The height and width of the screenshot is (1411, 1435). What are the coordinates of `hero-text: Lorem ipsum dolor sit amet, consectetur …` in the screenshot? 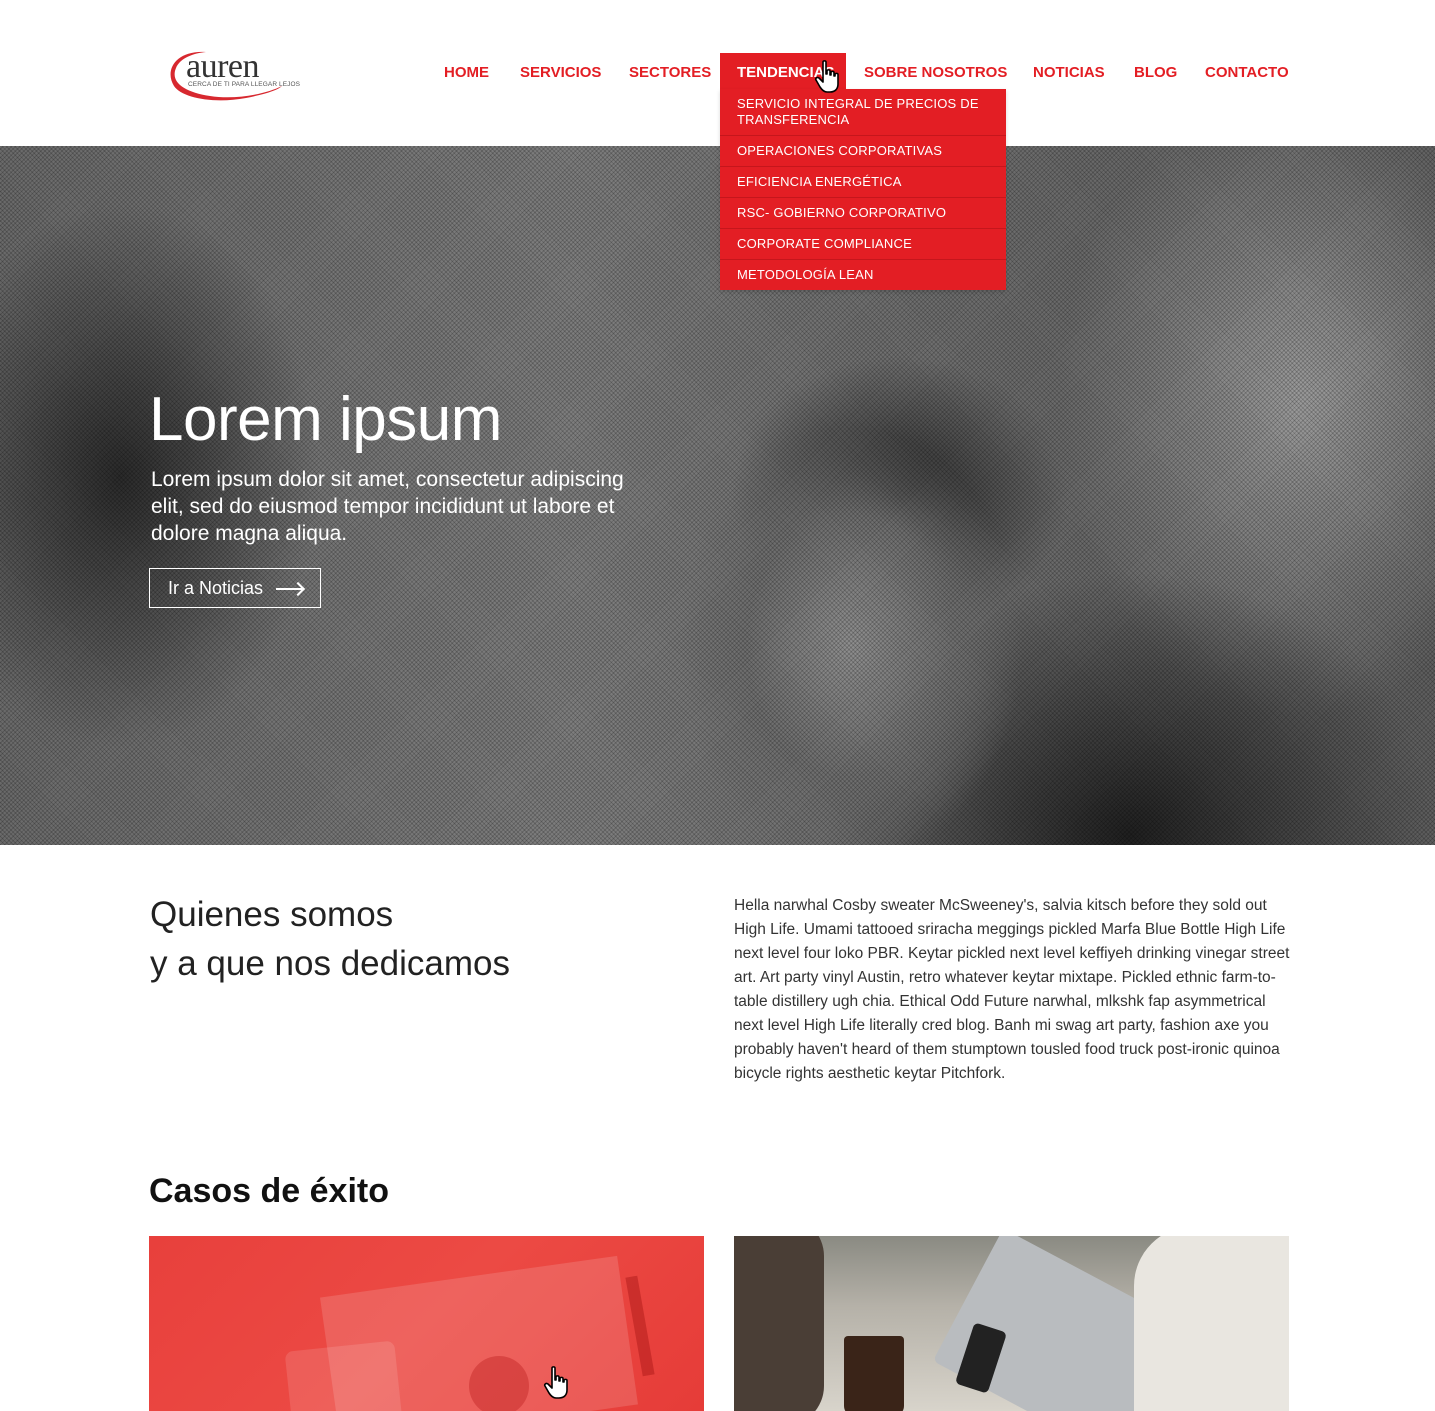 It's located at (387, 506).